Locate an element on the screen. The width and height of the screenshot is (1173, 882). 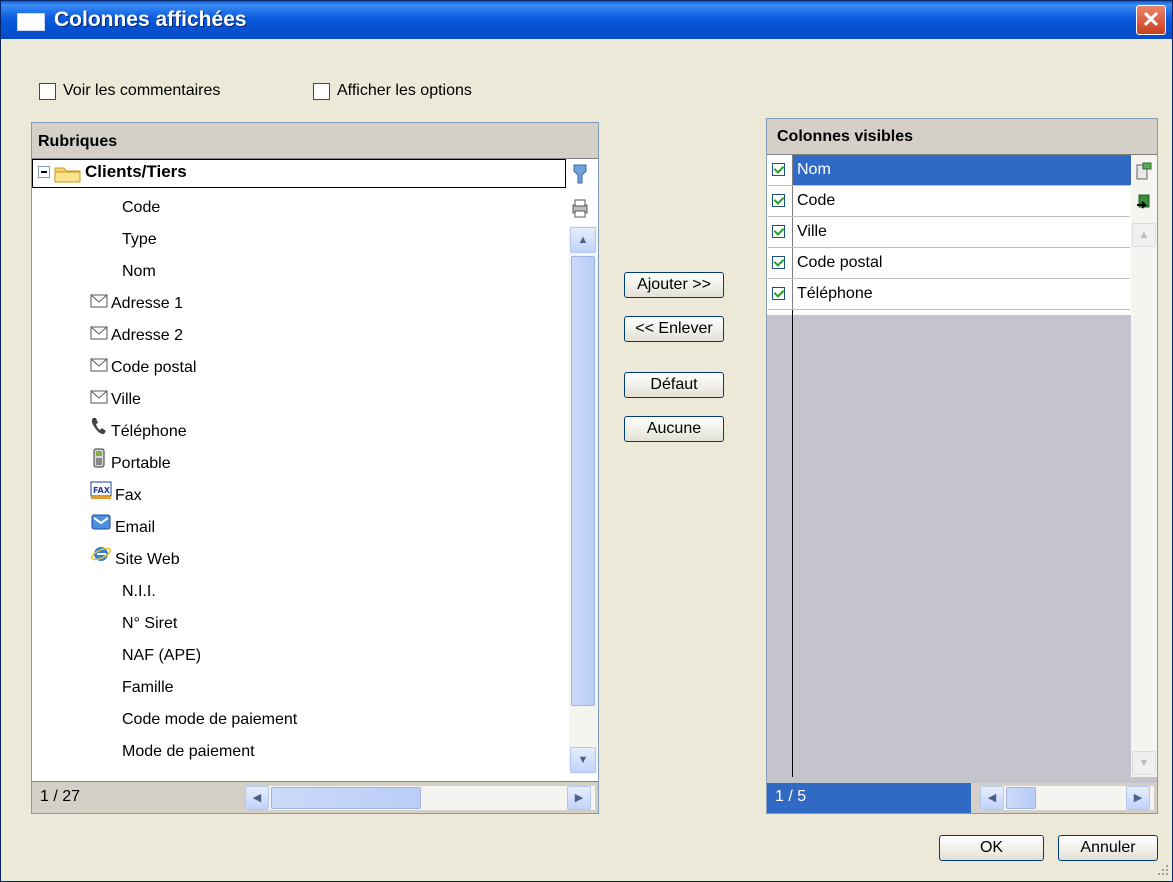
afficher-options-label: Afficher les options is located at coordinates (404, 91).